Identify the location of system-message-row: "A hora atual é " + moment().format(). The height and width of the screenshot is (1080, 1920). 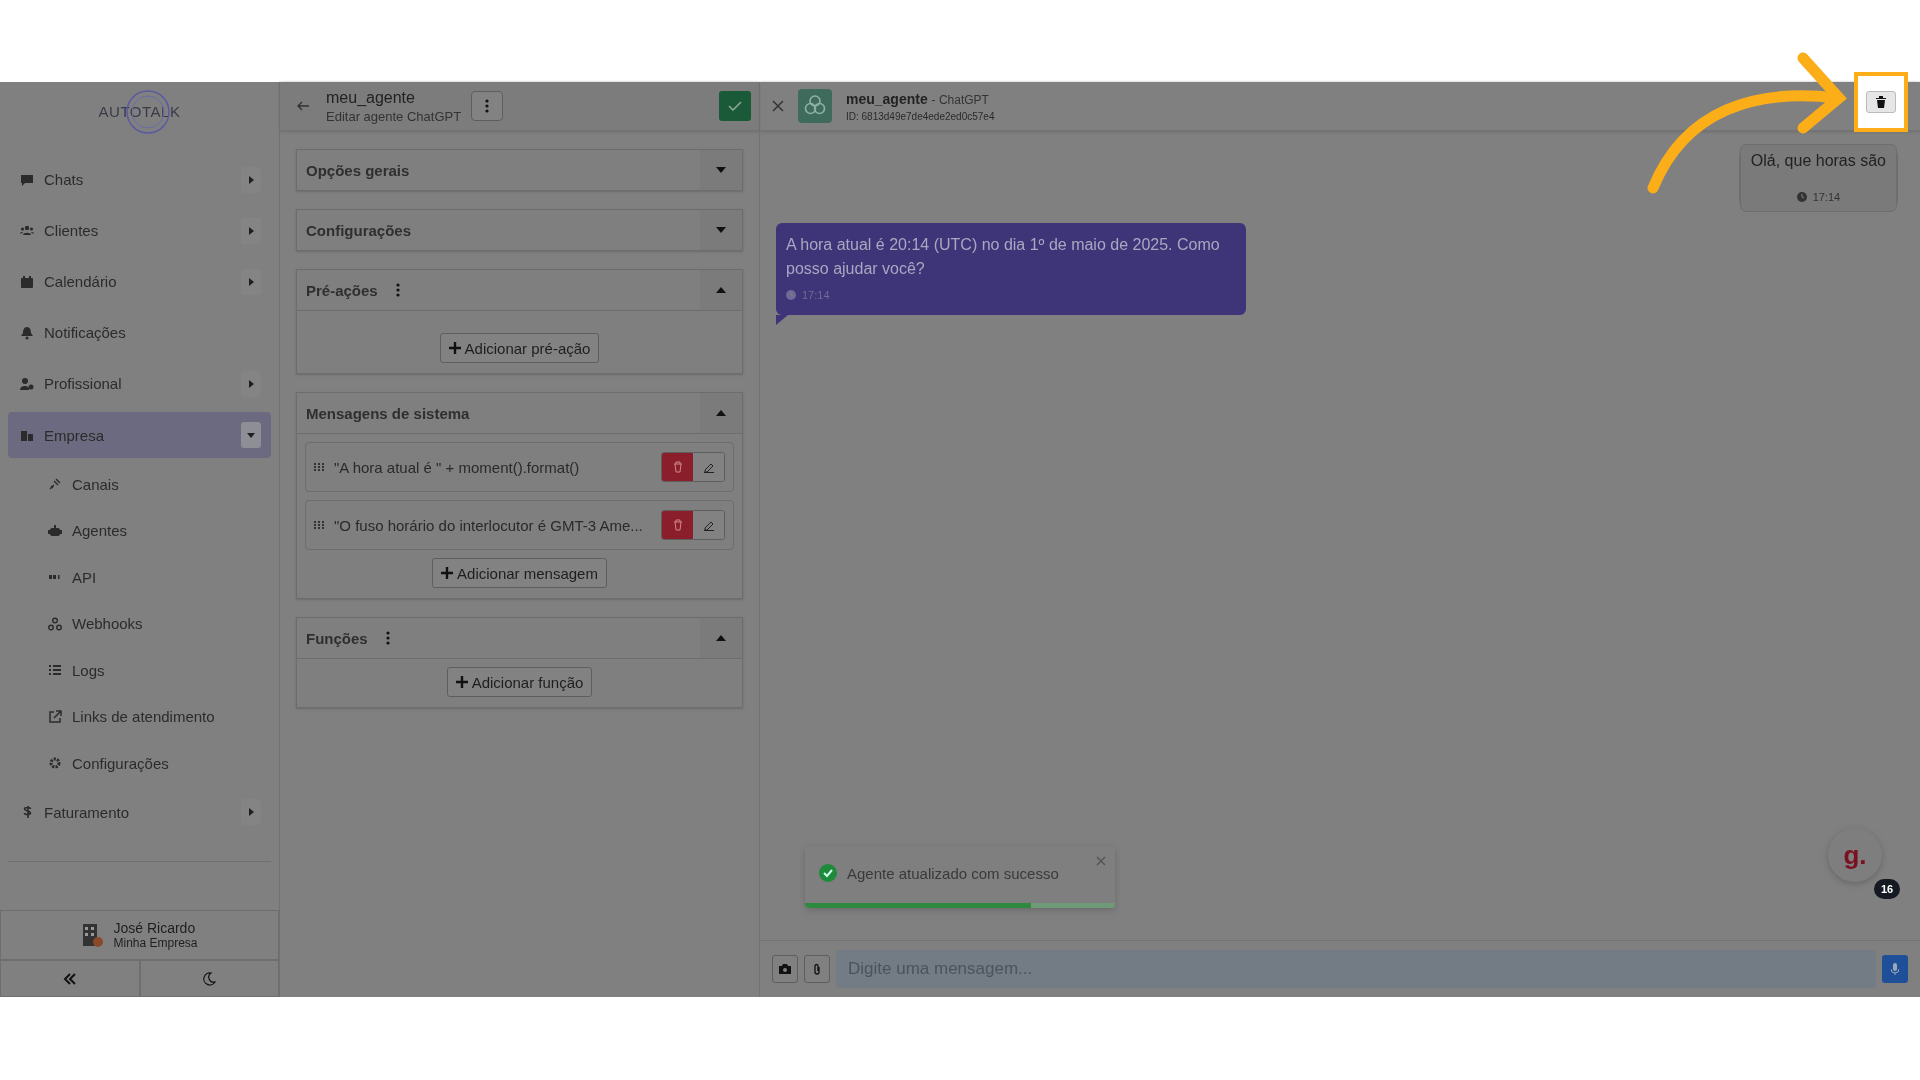
(519, 467).